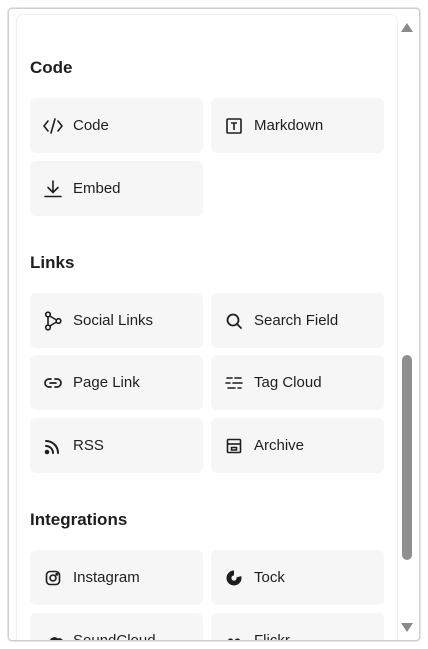 The image size is (428, 649). What do you see at coordinates (234, 321) in the screenshot?
I see `search-icon` at bounding box center [234, 321].